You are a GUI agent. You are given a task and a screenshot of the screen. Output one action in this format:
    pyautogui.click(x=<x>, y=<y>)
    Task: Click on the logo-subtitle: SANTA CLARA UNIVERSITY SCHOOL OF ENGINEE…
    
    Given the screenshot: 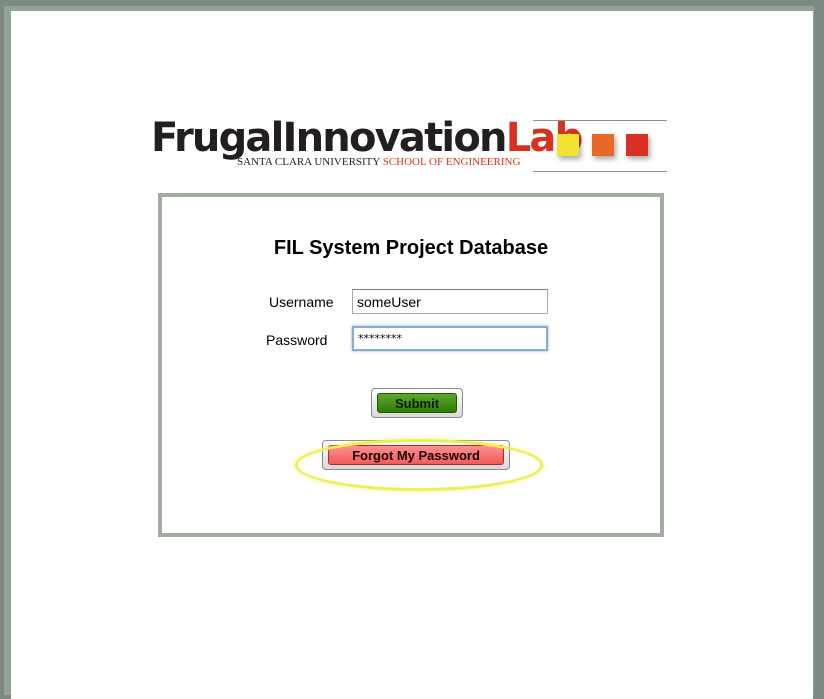 What is the action you would take?
    pyautogui.click(x=378, y=162)
    